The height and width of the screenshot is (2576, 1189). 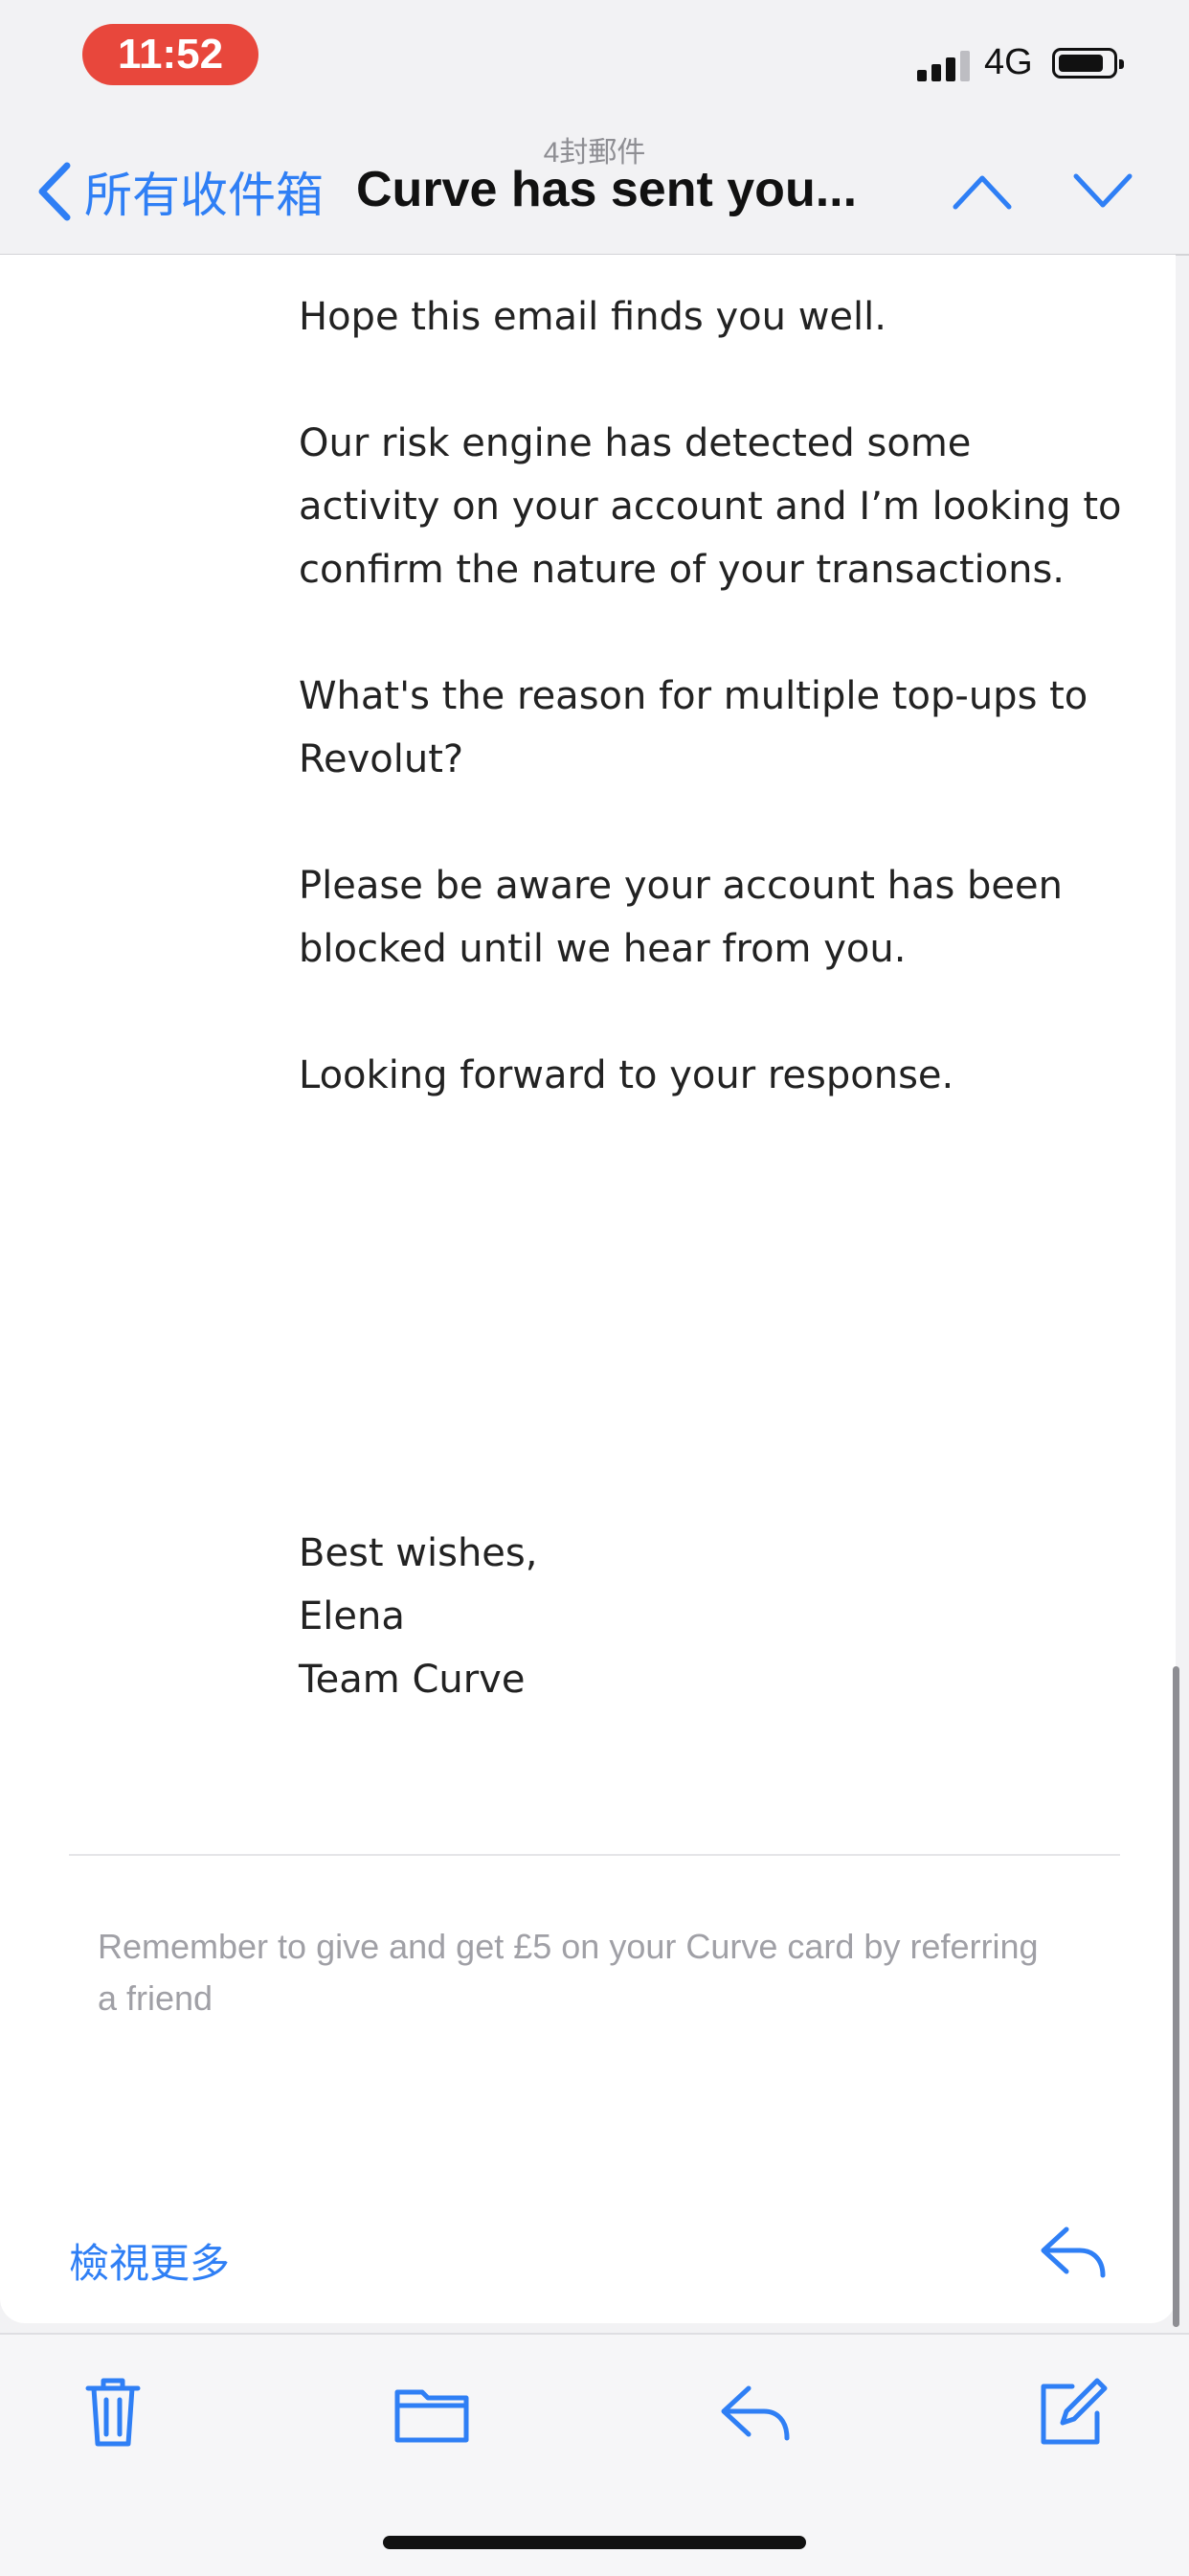 What do you see at coordinates (418, 1616) in the screenshot?
I see `email-signoff: Best wishes, Elena Team Curve` at bounding box center [418, 1616].